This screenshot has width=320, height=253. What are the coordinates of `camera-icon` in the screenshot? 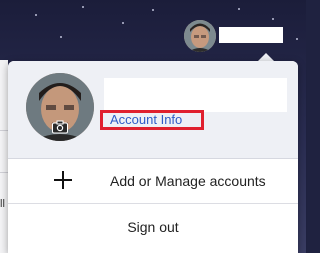 It's located at (60, 127).